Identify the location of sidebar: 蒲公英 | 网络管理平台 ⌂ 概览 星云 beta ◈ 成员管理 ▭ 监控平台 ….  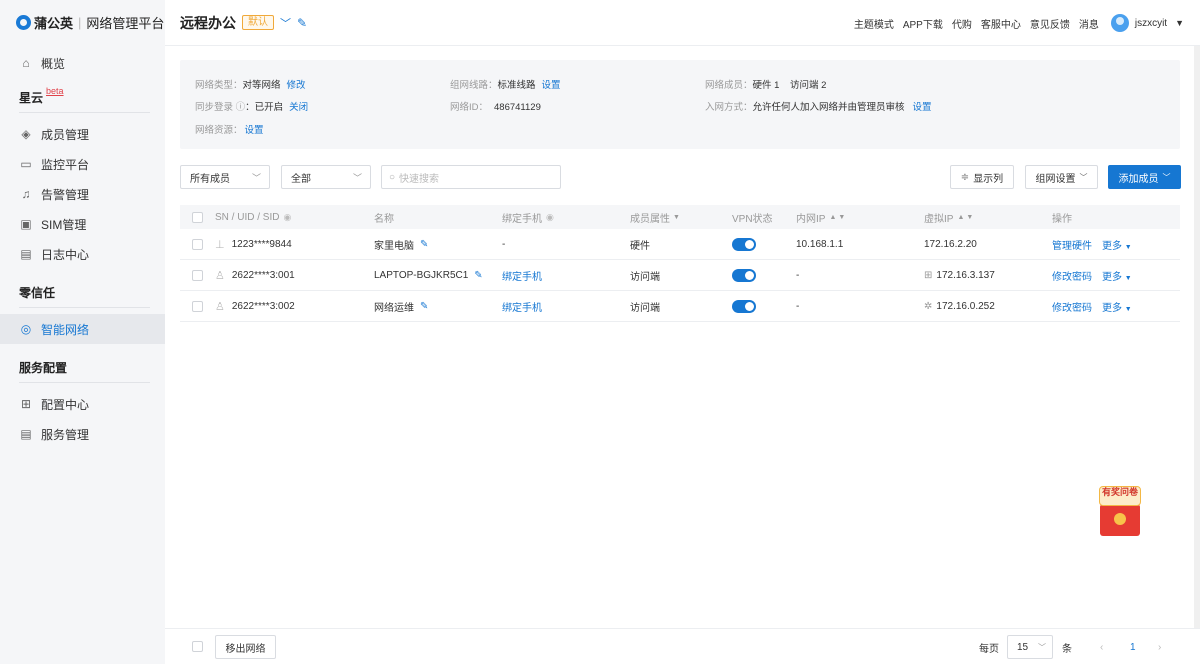
(82, 332).